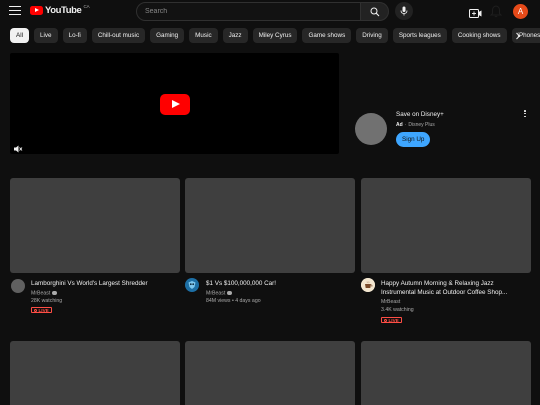 This screenshot has height=405, width=540. What do you see at coordinates (118, 35) in the screenshot?
I see `chip-chill-out-music: Chill-out music` at bounding box center [118, 35].